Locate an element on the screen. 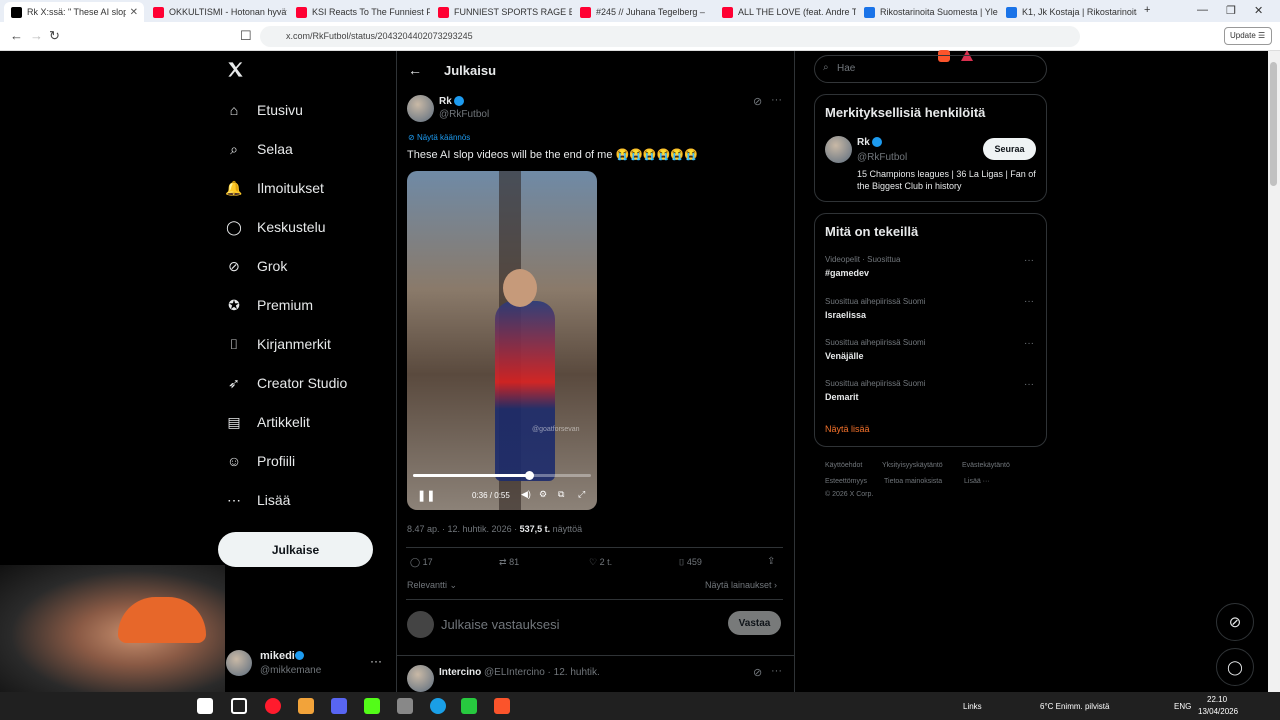 This screenshot has height=720, width=1280. close-tab-icon: ✕ is located at coordinates (134, 12).